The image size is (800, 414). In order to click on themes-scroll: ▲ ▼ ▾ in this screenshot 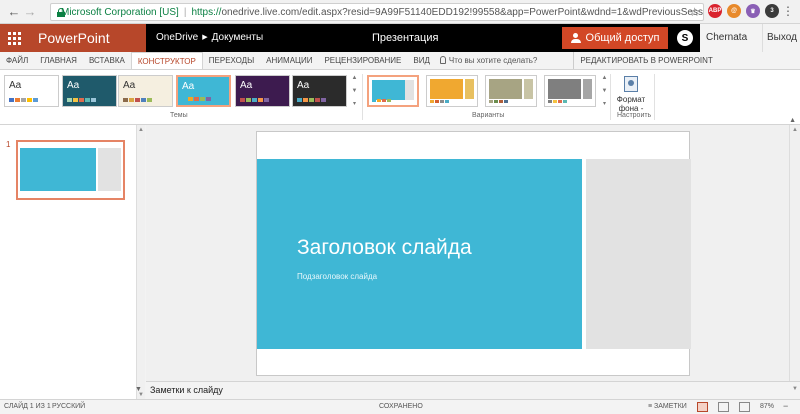, I will do `click(354, 91)`.